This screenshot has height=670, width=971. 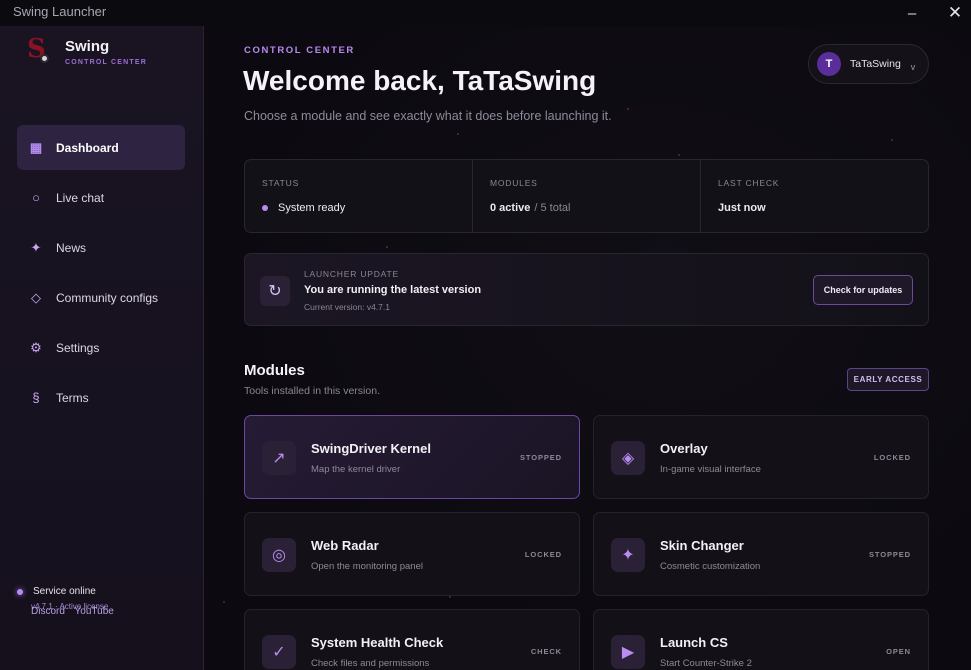 What do you see at coordinates (742, 208) in the screenshot?
I see `stat-value: Just now` at bounding box center [742, 208].